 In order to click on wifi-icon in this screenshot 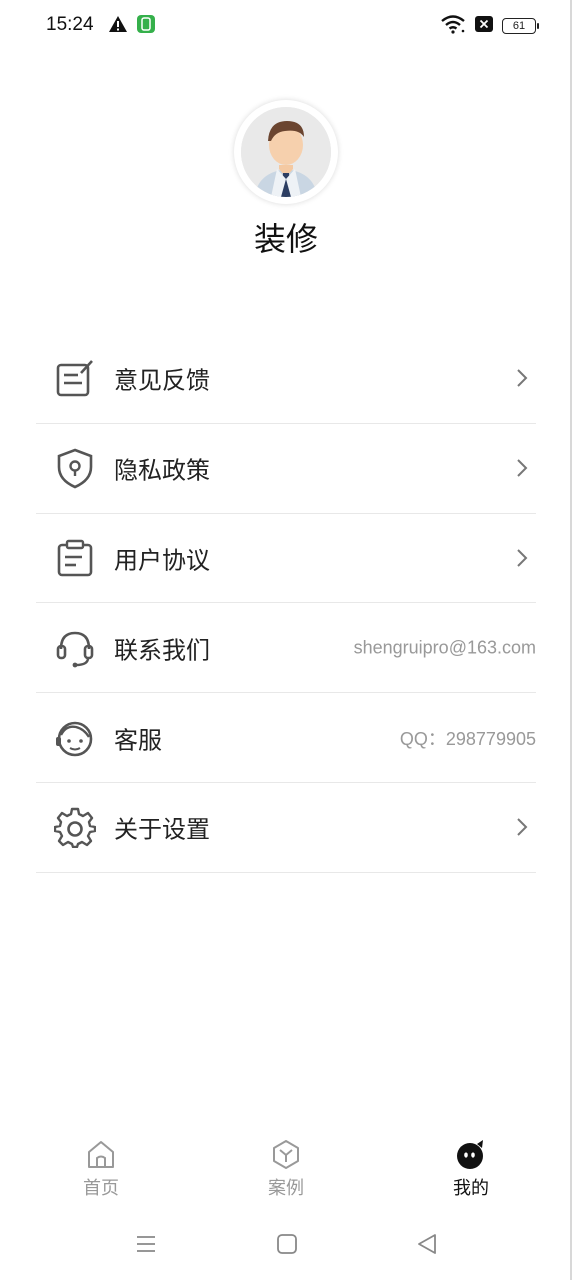, I will do `click(453, 26)`.